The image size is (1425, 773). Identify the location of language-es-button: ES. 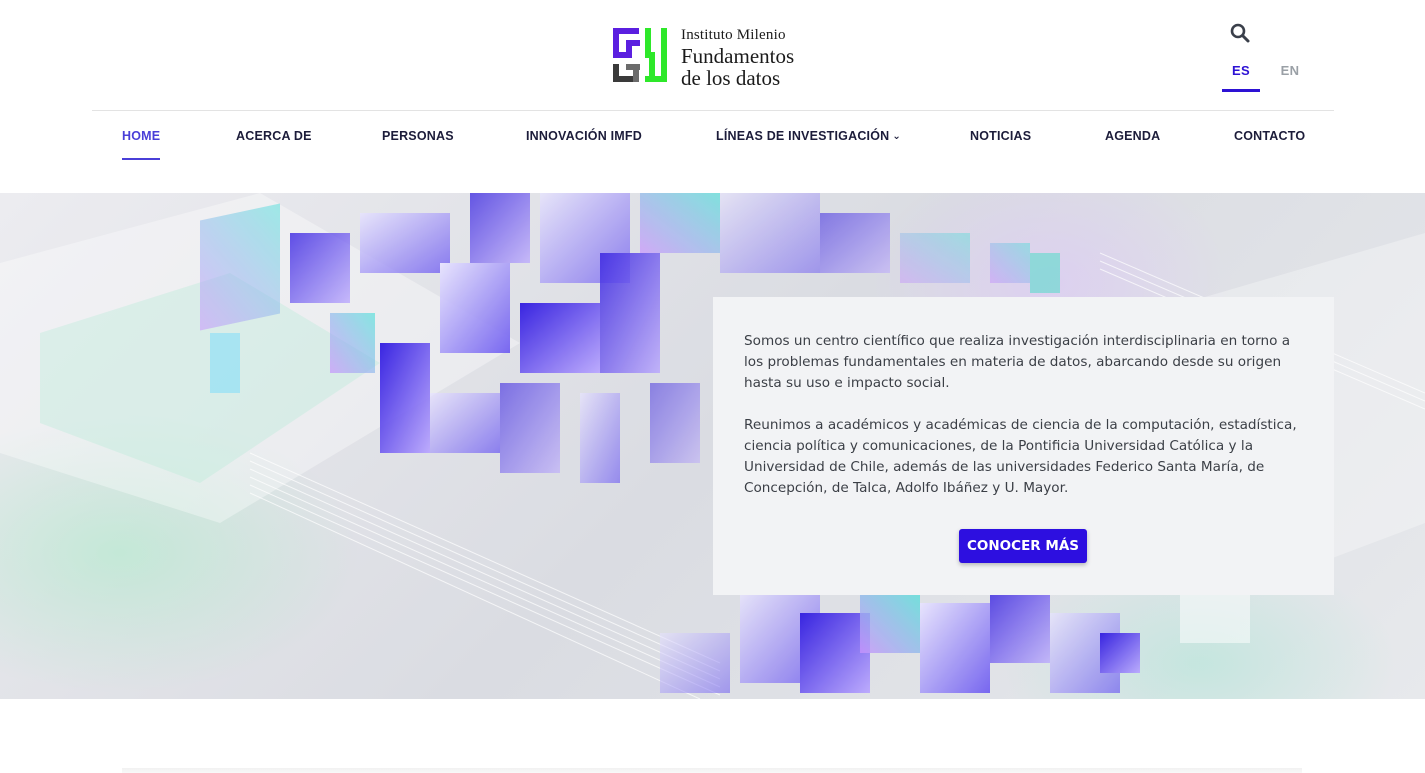
(1241, 77).